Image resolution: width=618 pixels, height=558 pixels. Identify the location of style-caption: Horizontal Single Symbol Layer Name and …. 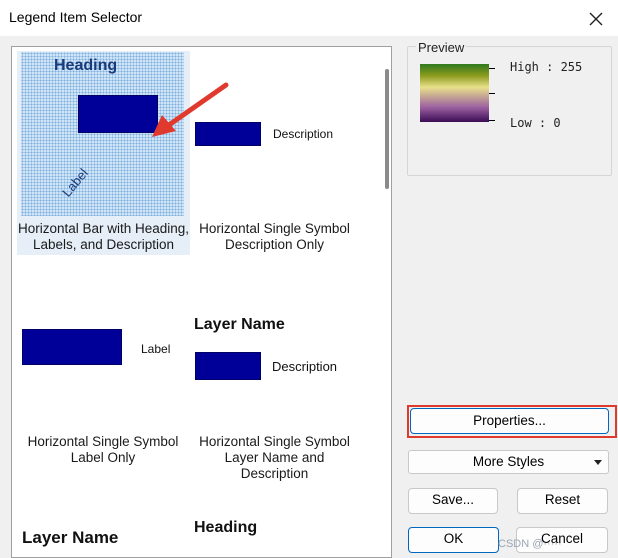
(274, 457).